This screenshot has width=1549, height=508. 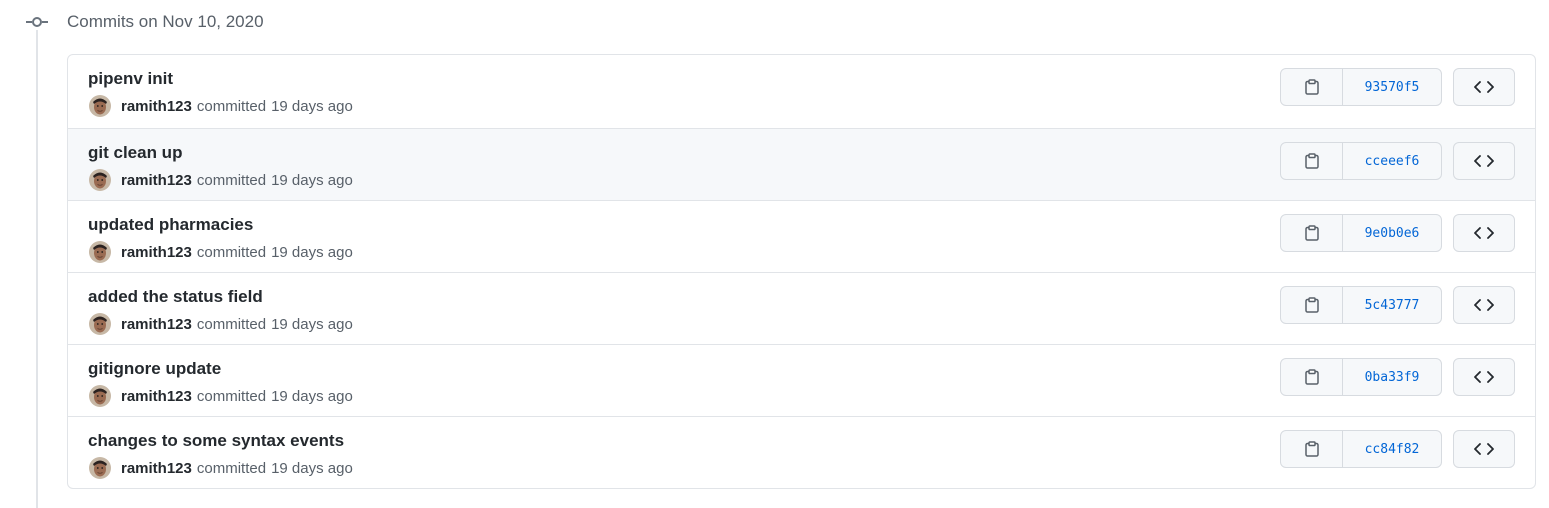 What do you see at coordinates (135, 153) in the screenshot?
I see `commit-message-link: git clean up` at bounding box center [135, 153].